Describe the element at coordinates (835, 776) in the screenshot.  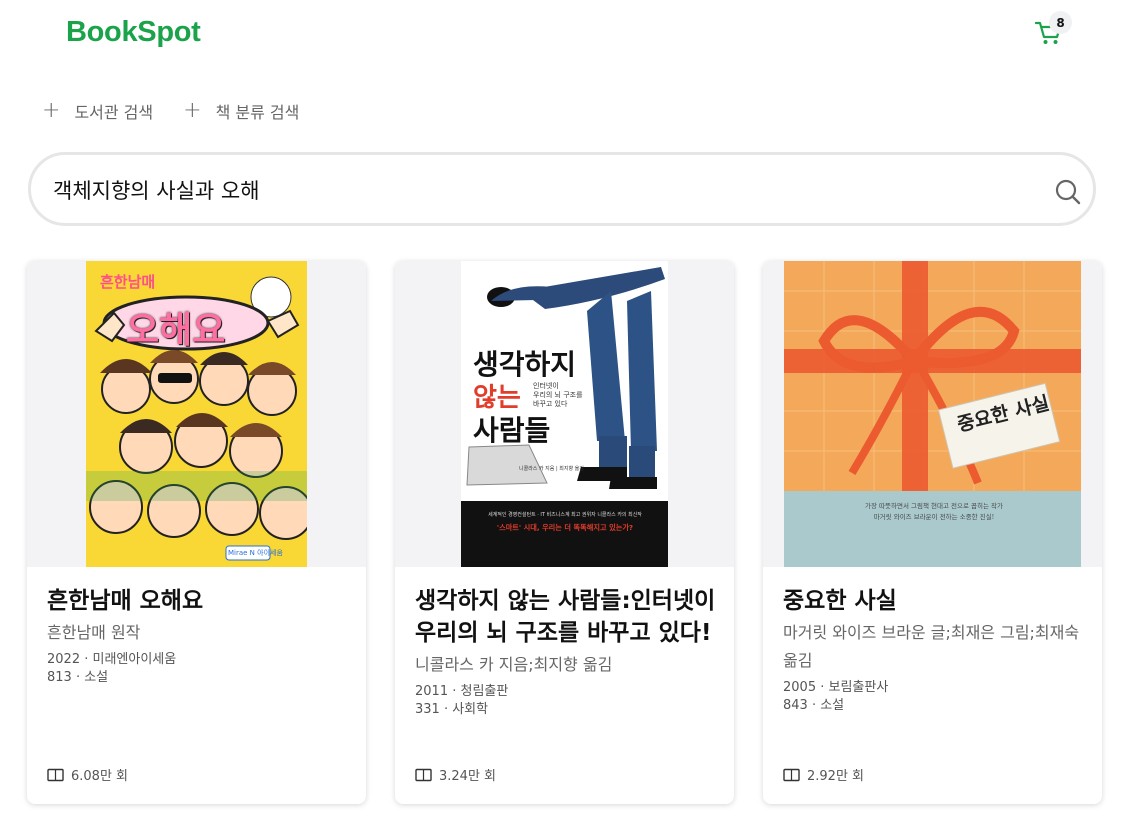
I see `read-count-value: 2.92만 회` at that location.